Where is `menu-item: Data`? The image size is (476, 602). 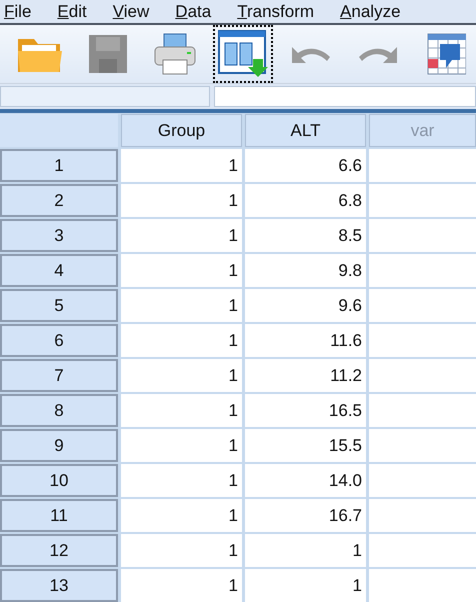 menu-item: Data is located at coordinates (193, 12).